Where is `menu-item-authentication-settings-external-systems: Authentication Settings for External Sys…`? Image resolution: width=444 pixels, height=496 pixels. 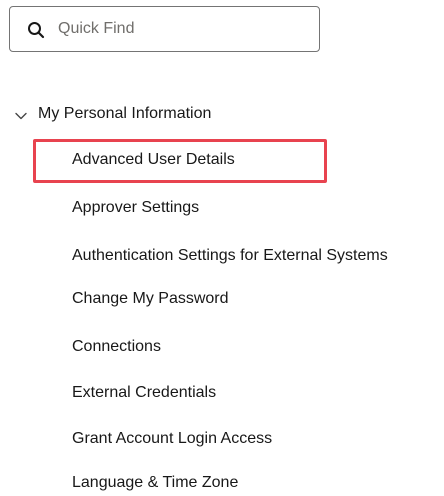 menu-item-authentication-settings-external-systems: Authentication Settings for External Sys… is located at coordinates (230, 256).